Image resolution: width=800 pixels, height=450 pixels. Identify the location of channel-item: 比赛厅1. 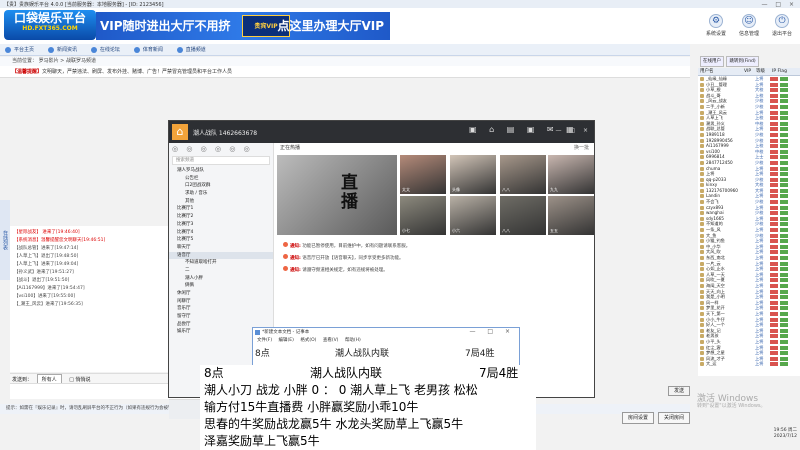
(221, 209).